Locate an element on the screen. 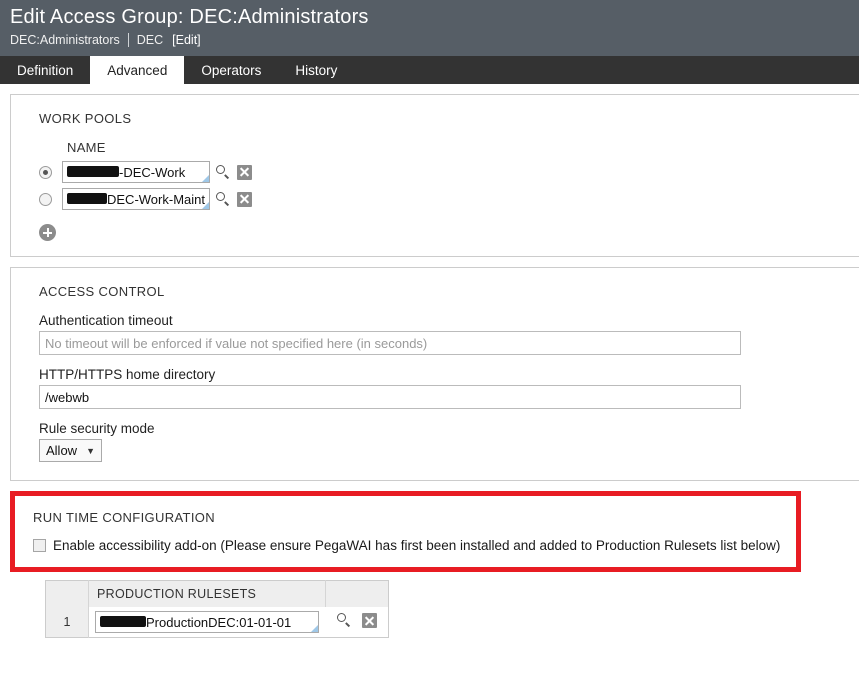  ruleset-name-cell: ProductionDEC:01-01-01 is located at coordinates (206, 622).